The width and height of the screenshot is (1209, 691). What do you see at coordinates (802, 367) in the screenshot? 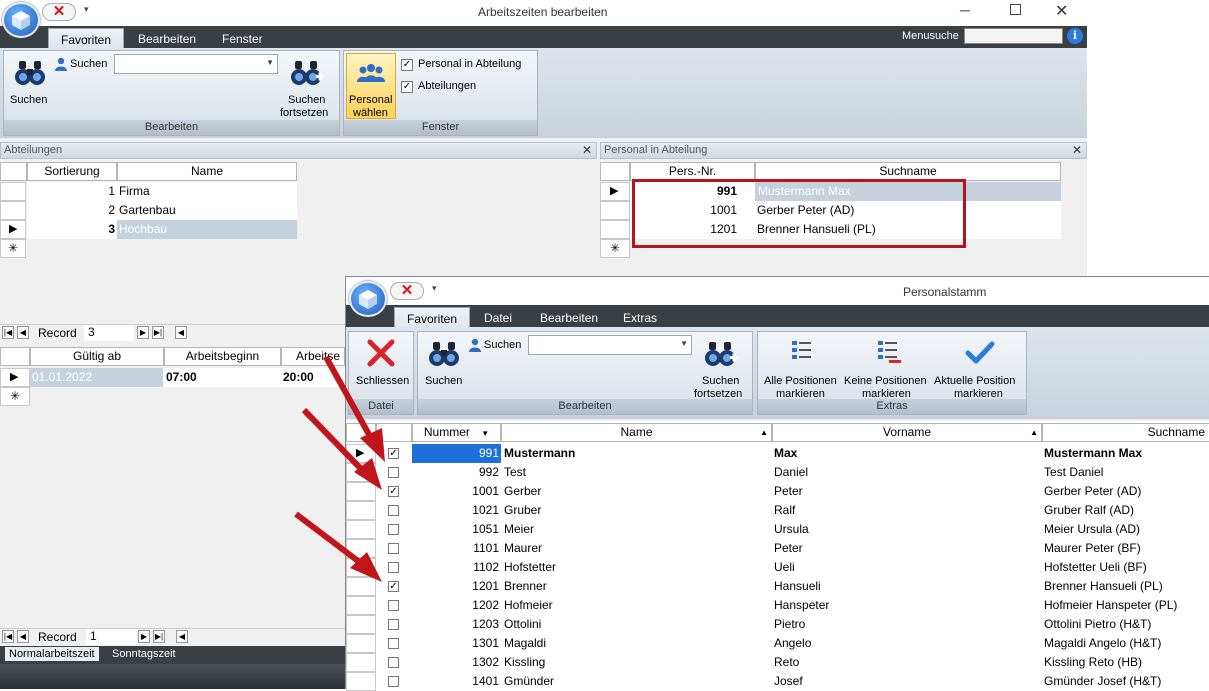
I see `alle-positionen-markieren-button: Alle Positionen markieren` at bounding box center [802, 367].